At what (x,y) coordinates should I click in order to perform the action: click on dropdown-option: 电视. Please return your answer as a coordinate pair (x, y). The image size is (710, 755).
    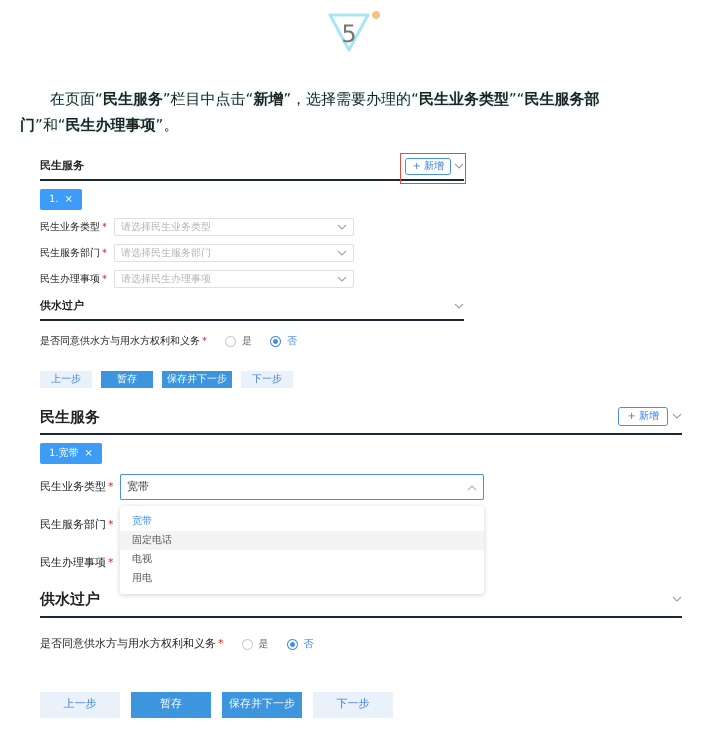
    Looking at the image, I should click on (302, 559).